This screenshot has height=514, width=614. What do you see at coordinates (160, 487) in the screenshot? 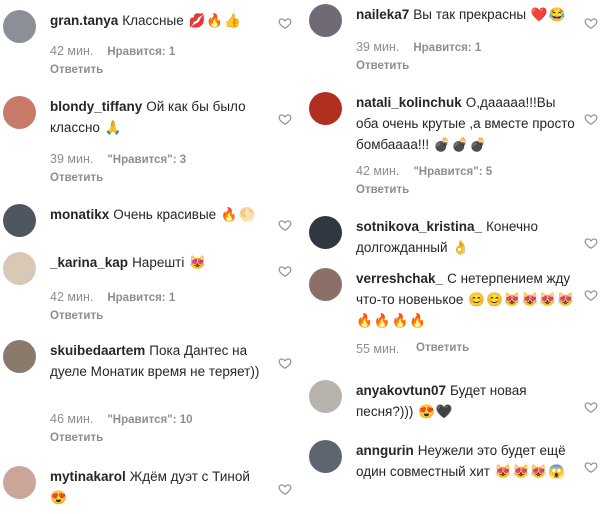
I see `comment-body: mytinakarol Ждём дуэт с Тиной 😍` at bounding box center [160, 487].